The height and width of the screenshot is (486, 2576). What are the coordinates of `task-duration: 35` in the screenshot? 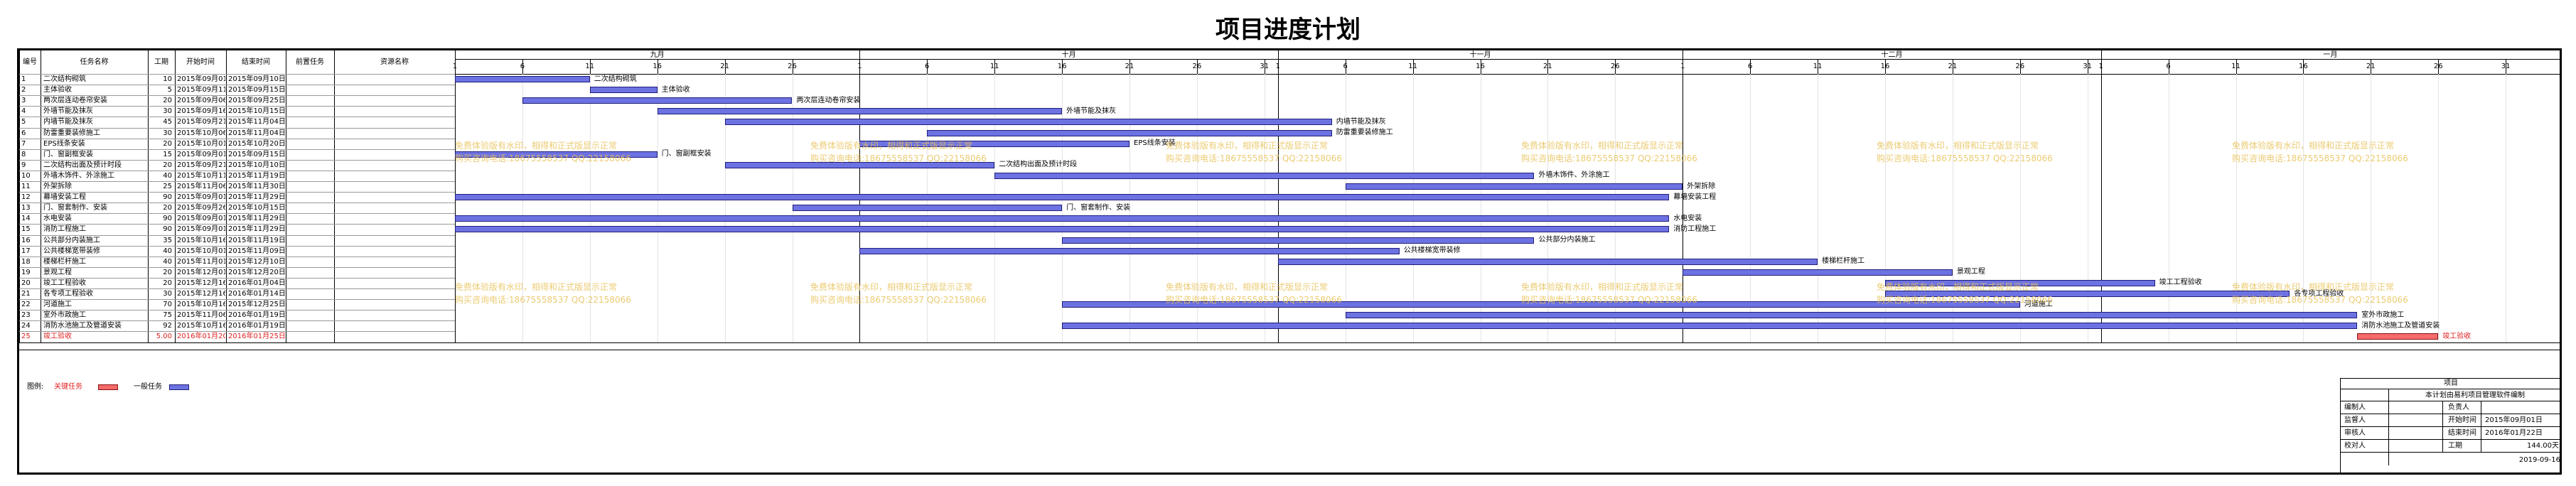 It's located at (167, 240).